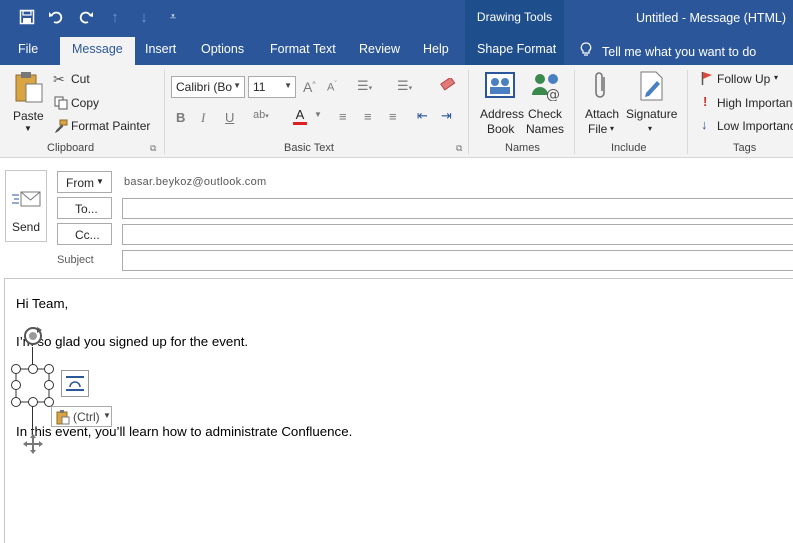 The height and width of the screenshot is (543, 793). Describe the element at coordinates (61, 104) in the screenshot. I see `copy-icon` at that location.